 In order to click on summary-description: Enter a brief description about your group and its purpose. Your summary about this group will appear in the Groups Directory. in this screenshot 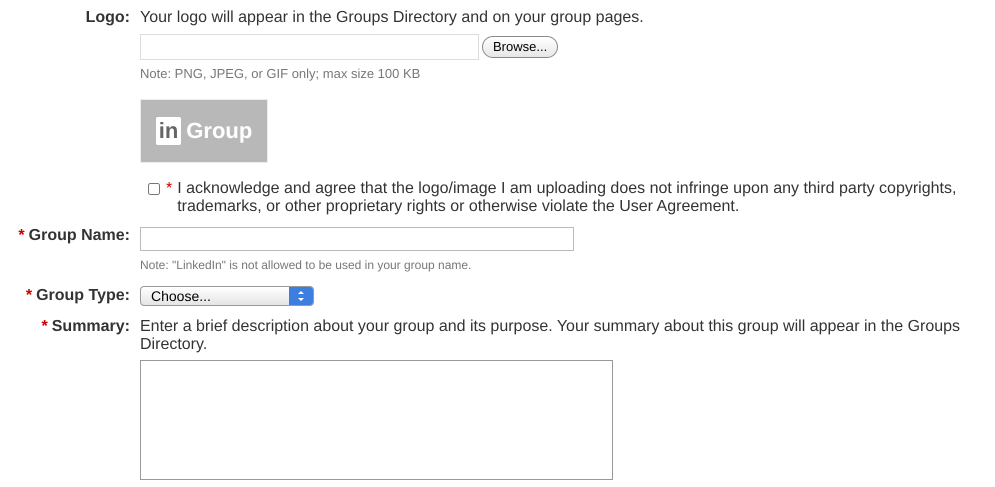, I will do `click(551, 336)`.